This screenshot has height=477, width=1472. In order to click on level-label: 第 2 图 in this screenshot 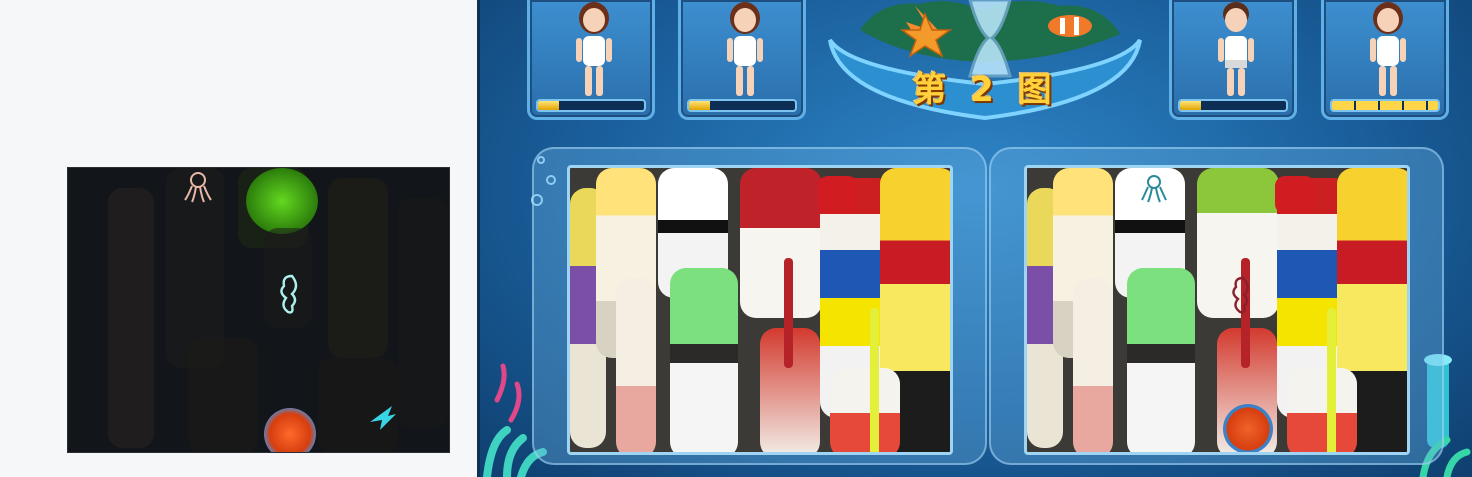, I will do `click(985, 90)`.